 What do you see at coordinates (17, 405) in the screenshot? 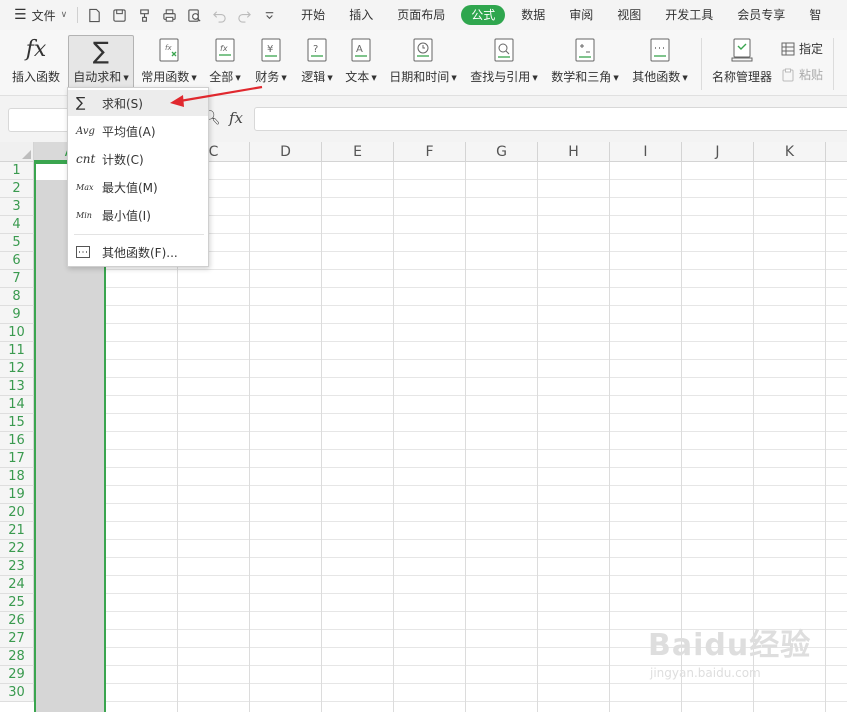
I see `row-header: 14` at bounding box center [17, 405].